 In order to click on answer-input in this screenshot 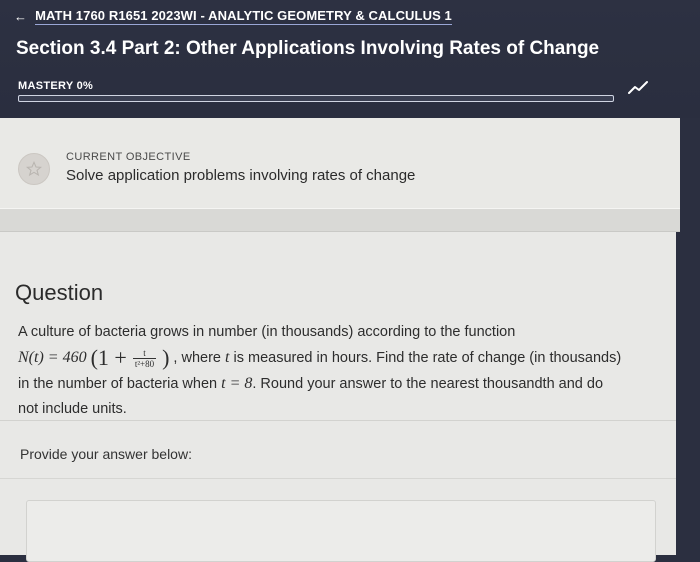, I will do `click(341, 531)`.